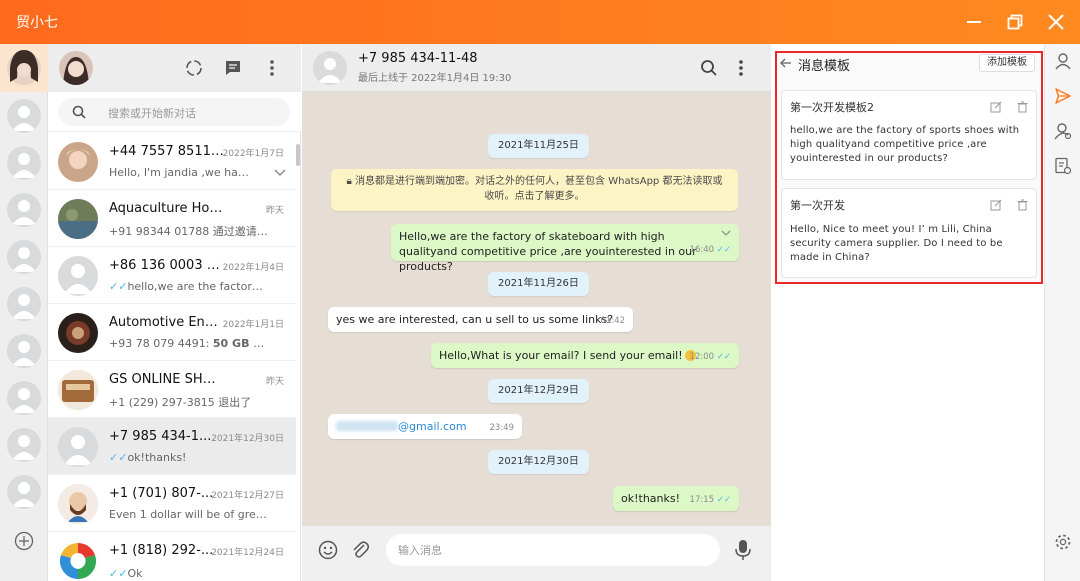 The image size is (1080, 581). What do you see at coordinates (166, 151) in the screenshot?
I see `chat-name: +44 7557 851104` at bounding box center [166, 151].